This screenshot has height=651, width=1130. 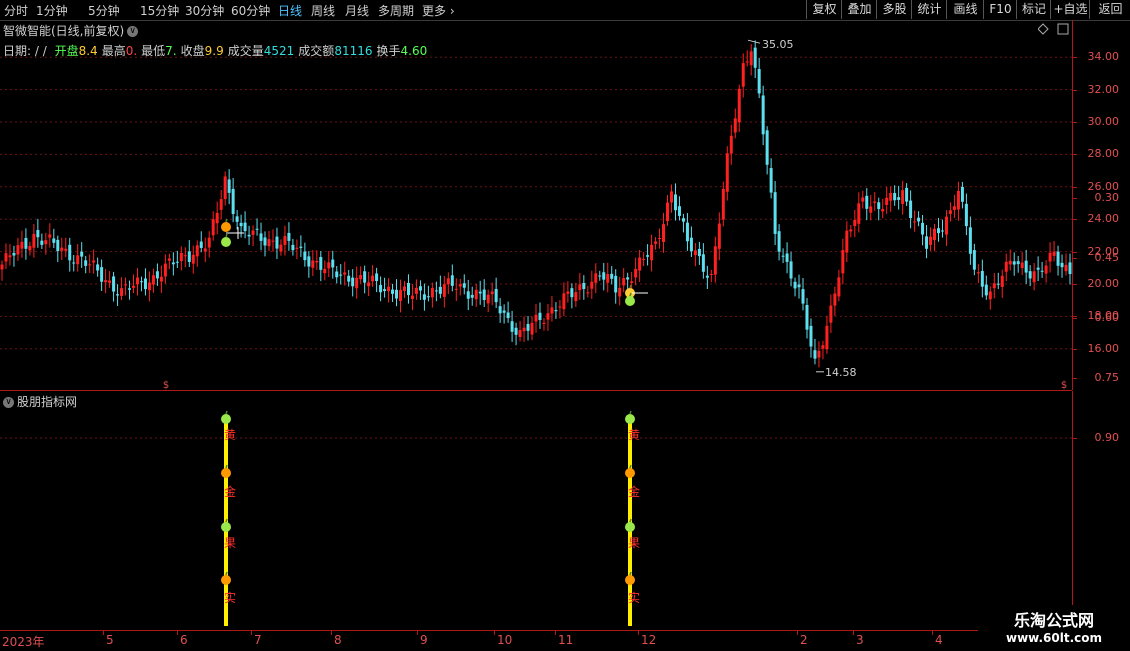 I want to click on period-tab-8: 月线, so click(x=357, y=10).